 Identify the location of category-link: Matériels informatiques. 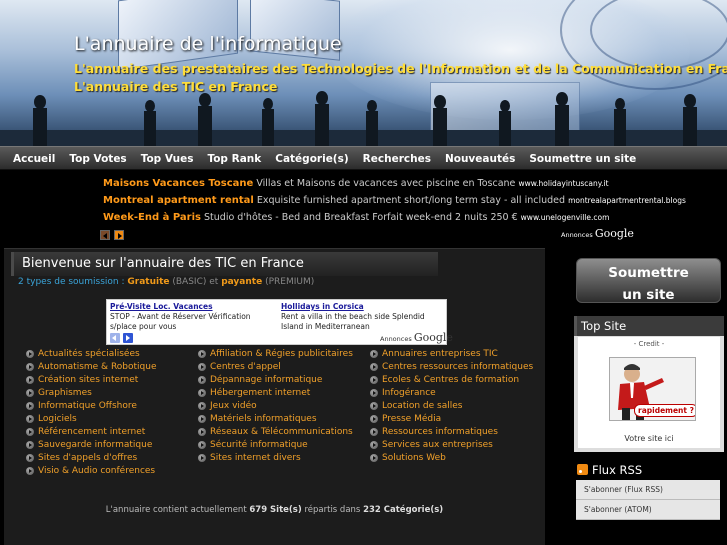
(275, 418).